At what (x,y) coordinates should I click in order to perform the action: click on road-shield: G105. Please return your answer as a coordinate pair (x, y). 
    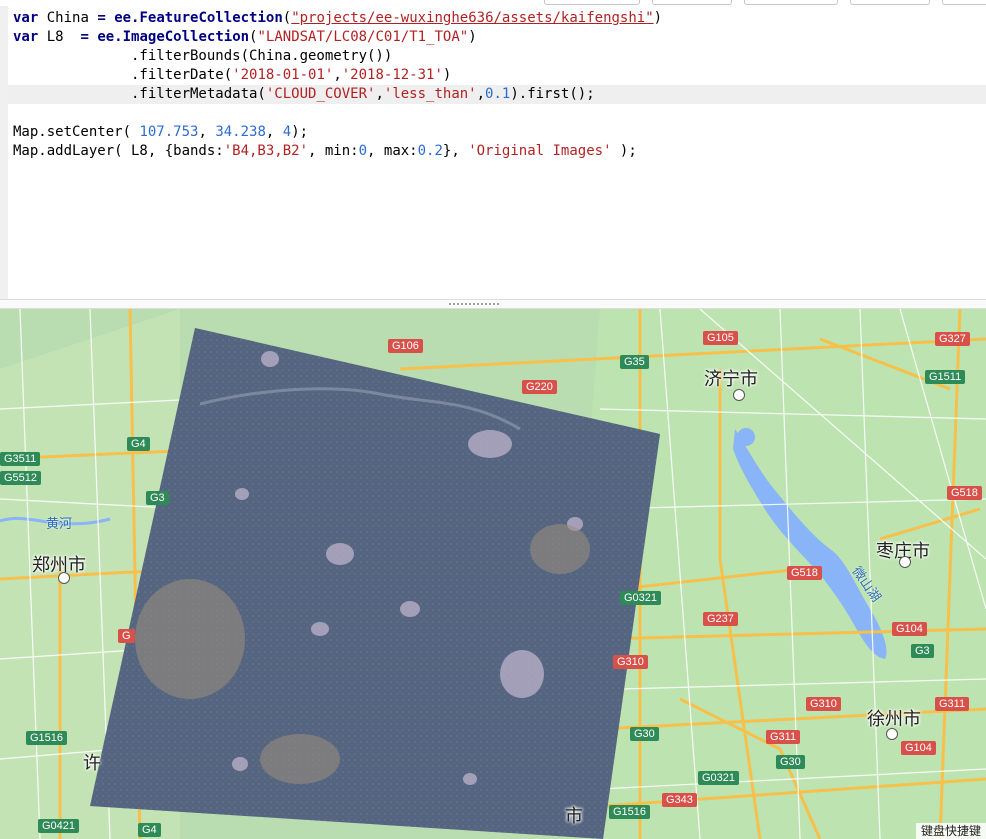
    Looking at the image, I should click on (720, 338).